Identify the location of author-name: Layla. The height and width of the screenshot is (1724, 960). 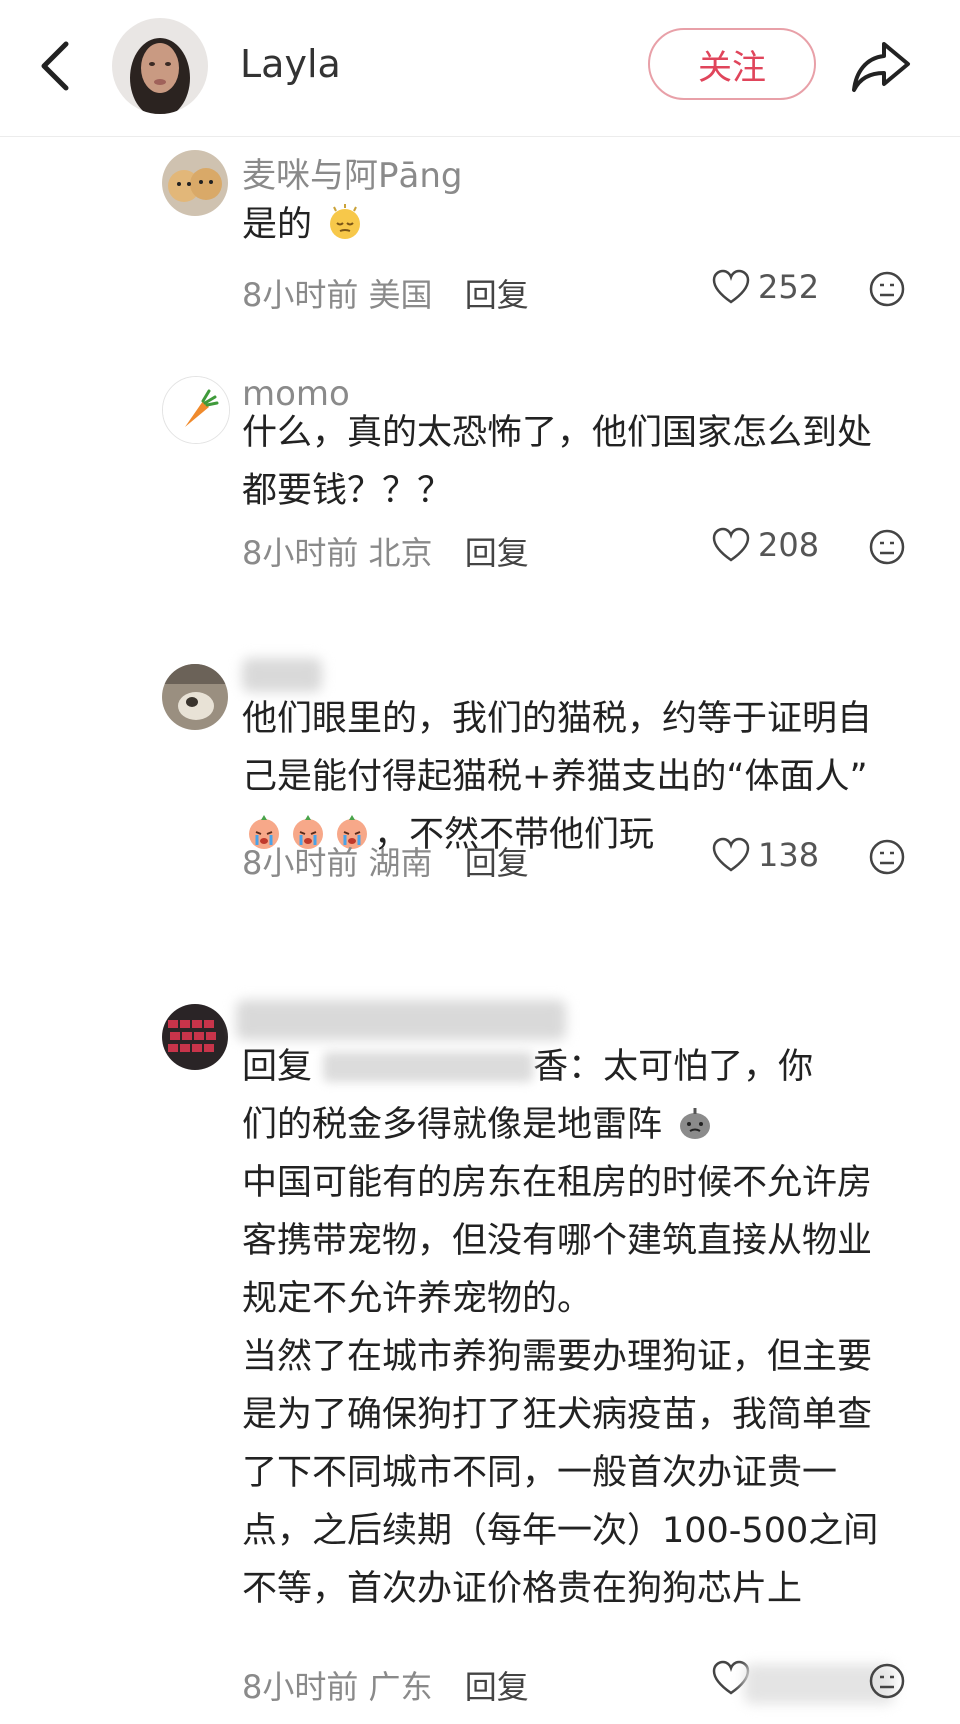
(290, 64).